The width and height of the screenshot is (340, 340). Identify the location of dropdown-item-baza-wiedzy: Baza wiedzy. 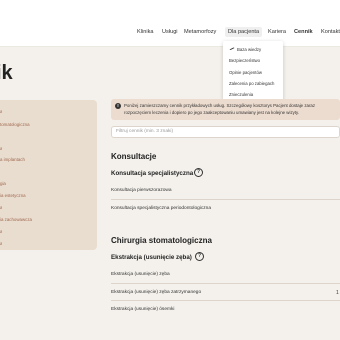
(249, 49).